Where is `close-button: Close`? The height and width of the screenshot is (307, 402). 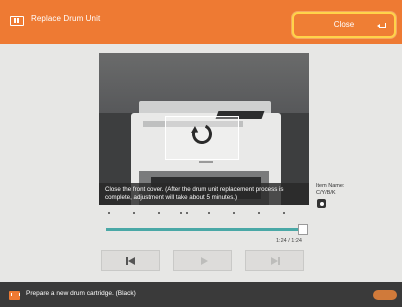 close-button: Close is located at coordinates (344, 25).